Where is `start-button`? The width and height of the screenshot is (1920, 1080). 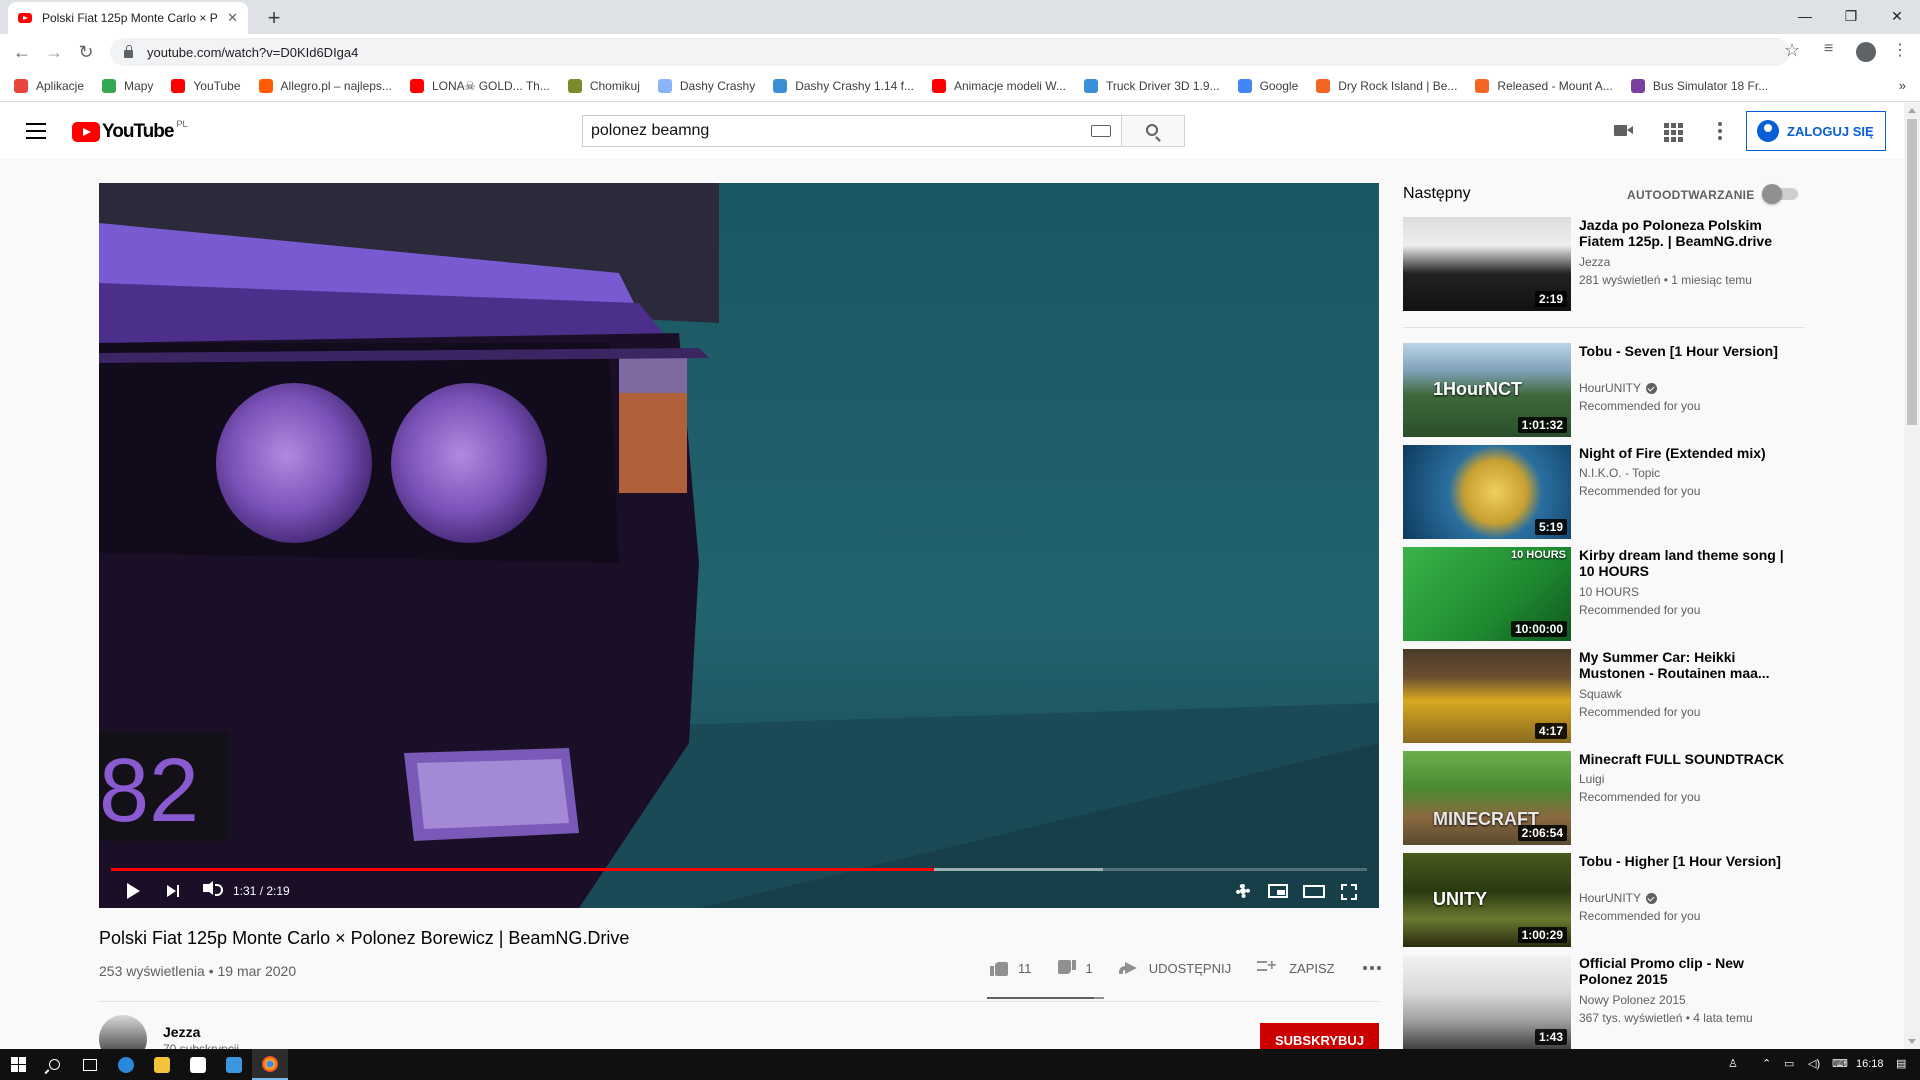
start-button is located at coordinates (18, 1064).